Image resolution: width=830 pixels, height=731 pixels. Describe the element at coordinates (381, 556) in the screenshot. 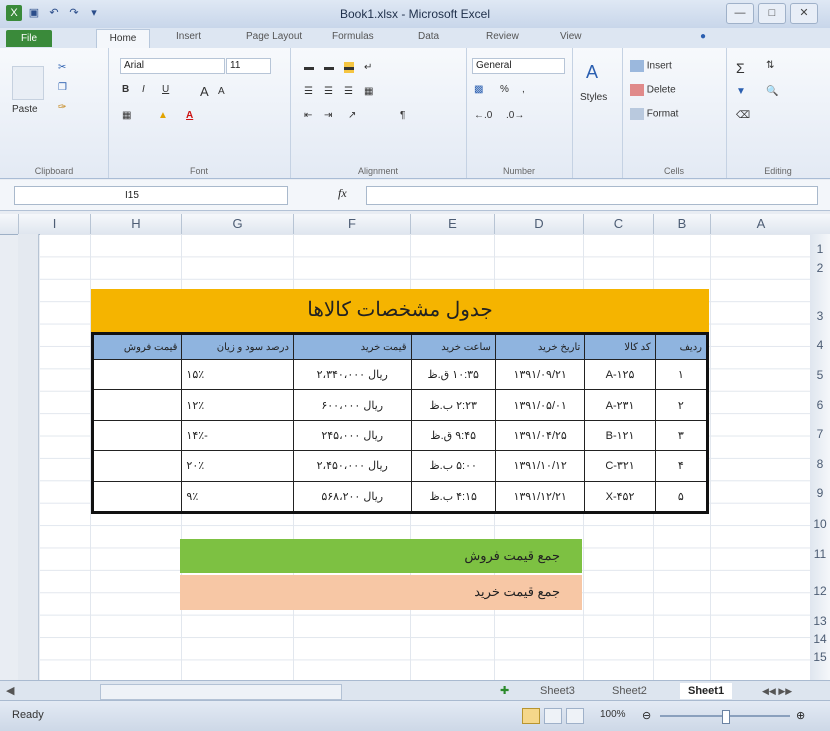

I see `total-sale-cell: جمع قیمت فروش` at that location.